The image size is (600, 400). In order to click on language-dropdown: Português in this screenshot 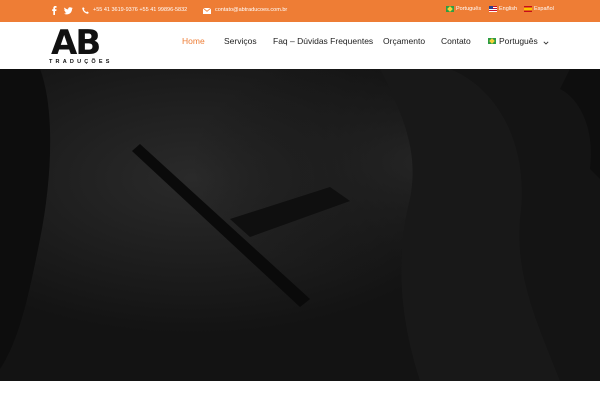, I will do `click(518, 41)`.